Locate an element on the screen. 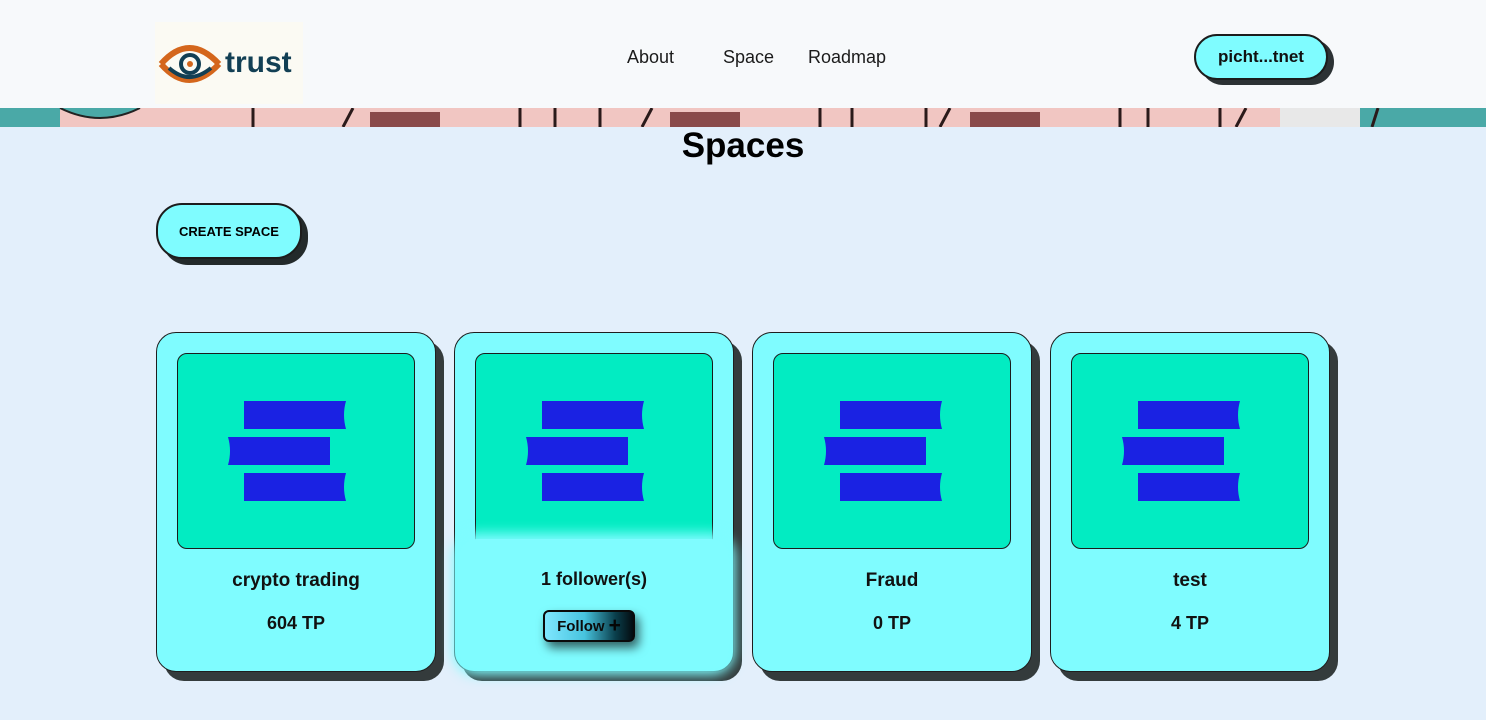  follow-button: Follow + is located at coordinates (589, 626).